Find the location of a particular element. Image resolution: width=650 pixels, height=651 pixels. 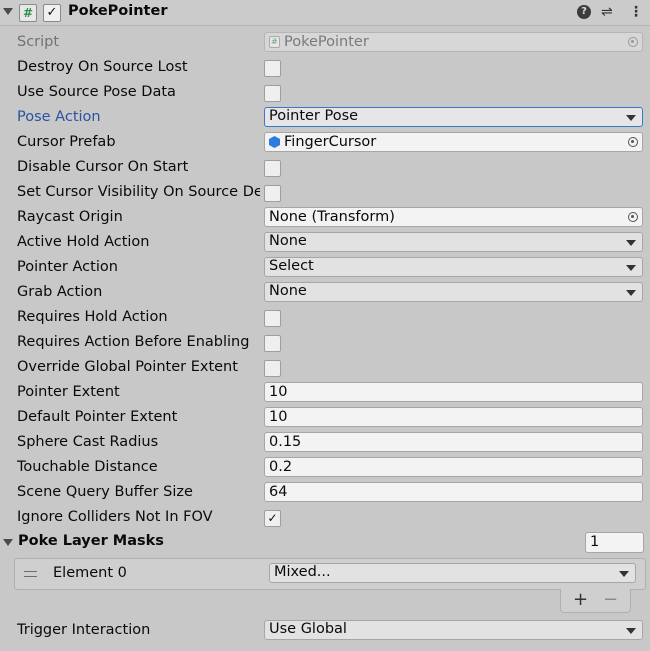

cursor-prefab-label: Cursor Prefab is located at coordinates (66, 142).